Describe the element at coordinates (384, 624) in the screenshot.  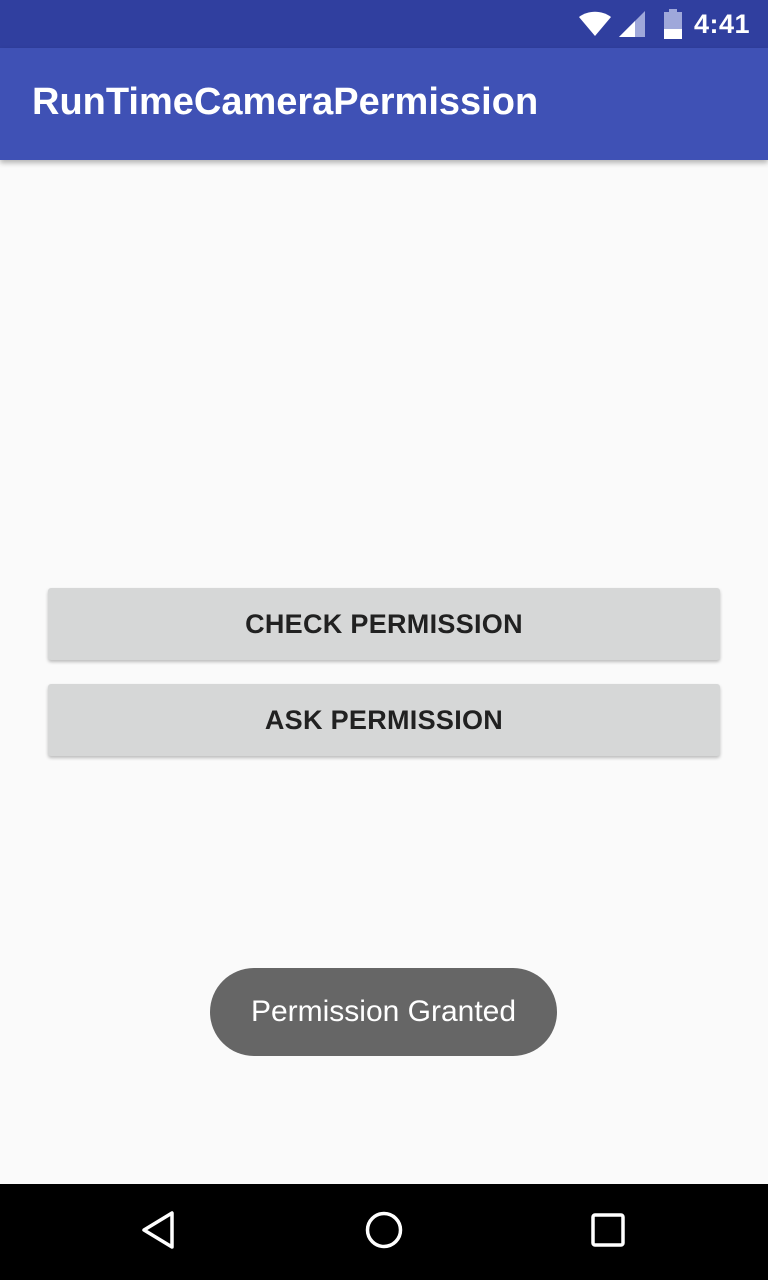
I see `check-permission-button: CHECK PERMISSION` at that location.